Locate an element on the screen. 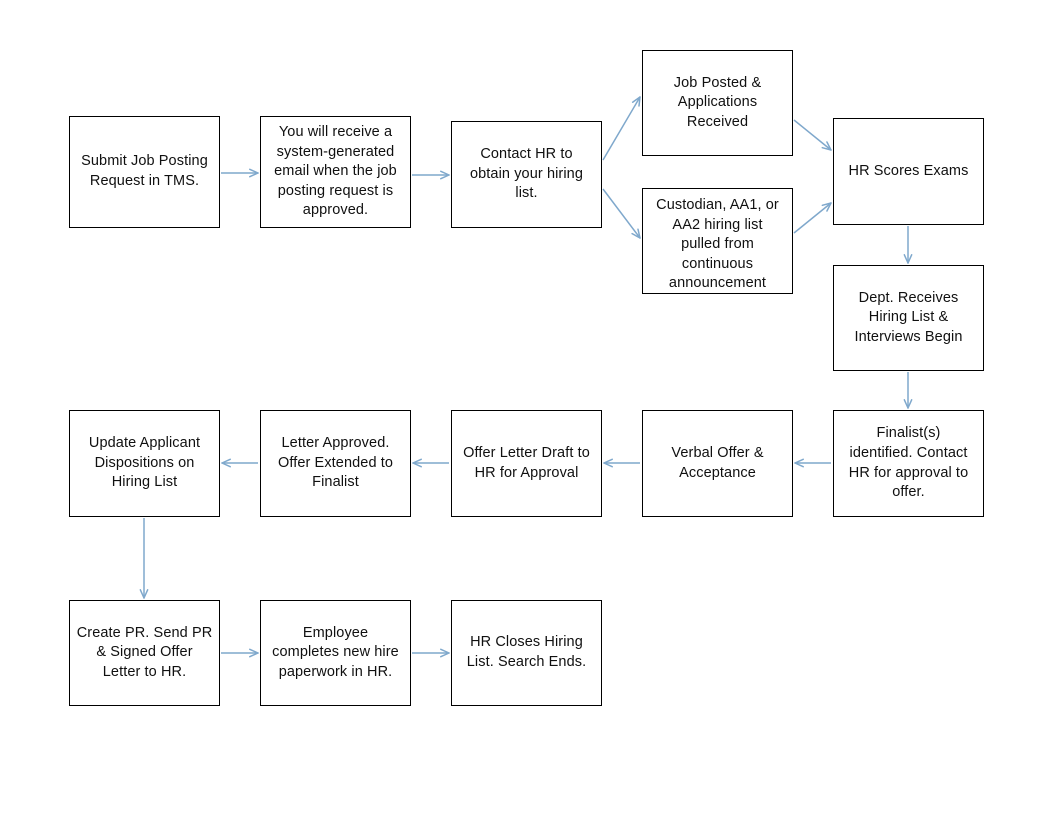 This screenshot has height=816, width=1056. connector-verbal-offer-to-offer-letter is located at coordinates (621, 463).